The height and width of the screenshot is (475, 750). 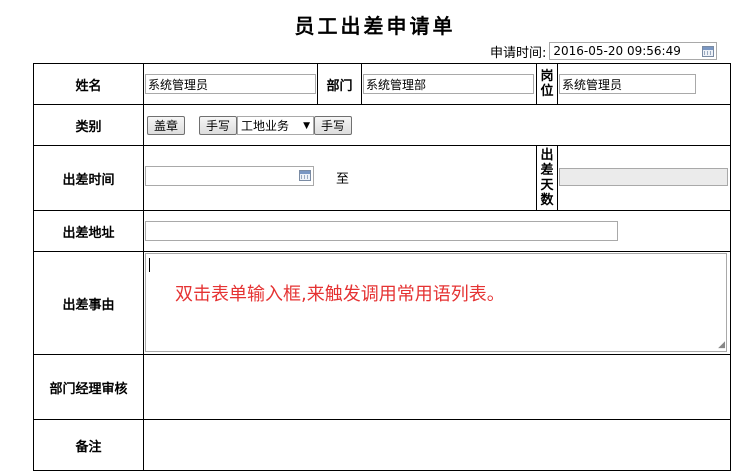 What do you see at coordinates (448, 84) in the screenshot?
I see `dept-input: 系统管理部` at bounding box center [448, 84].